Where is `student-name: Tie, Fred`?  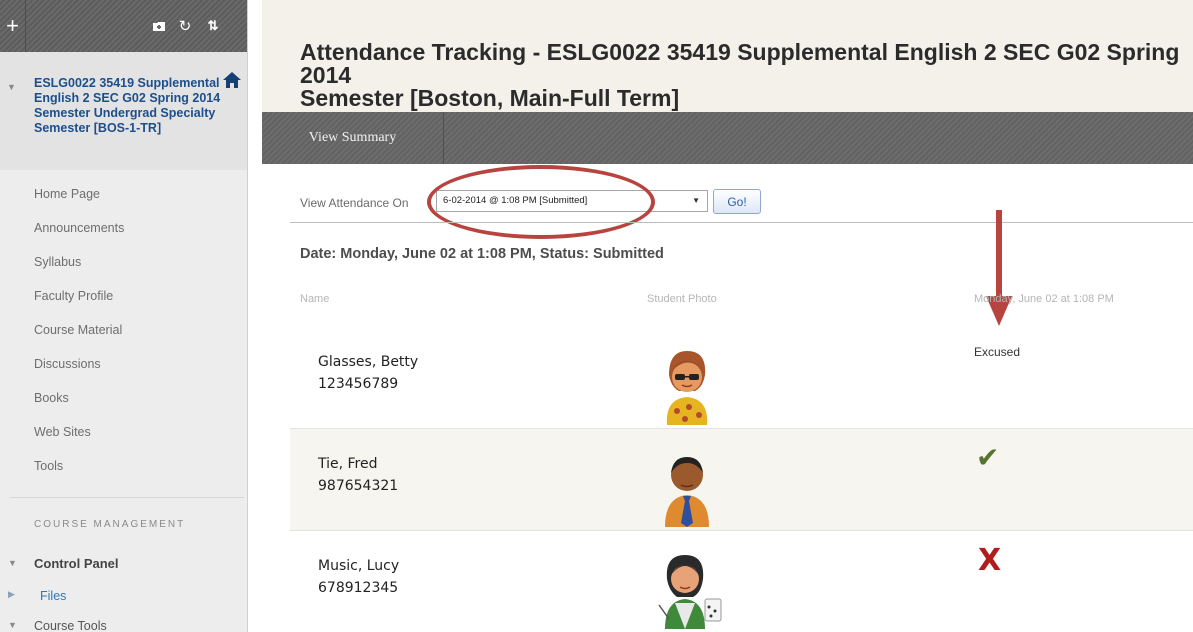 student-name: Tie, Fred is located at coordinates (348, 464).